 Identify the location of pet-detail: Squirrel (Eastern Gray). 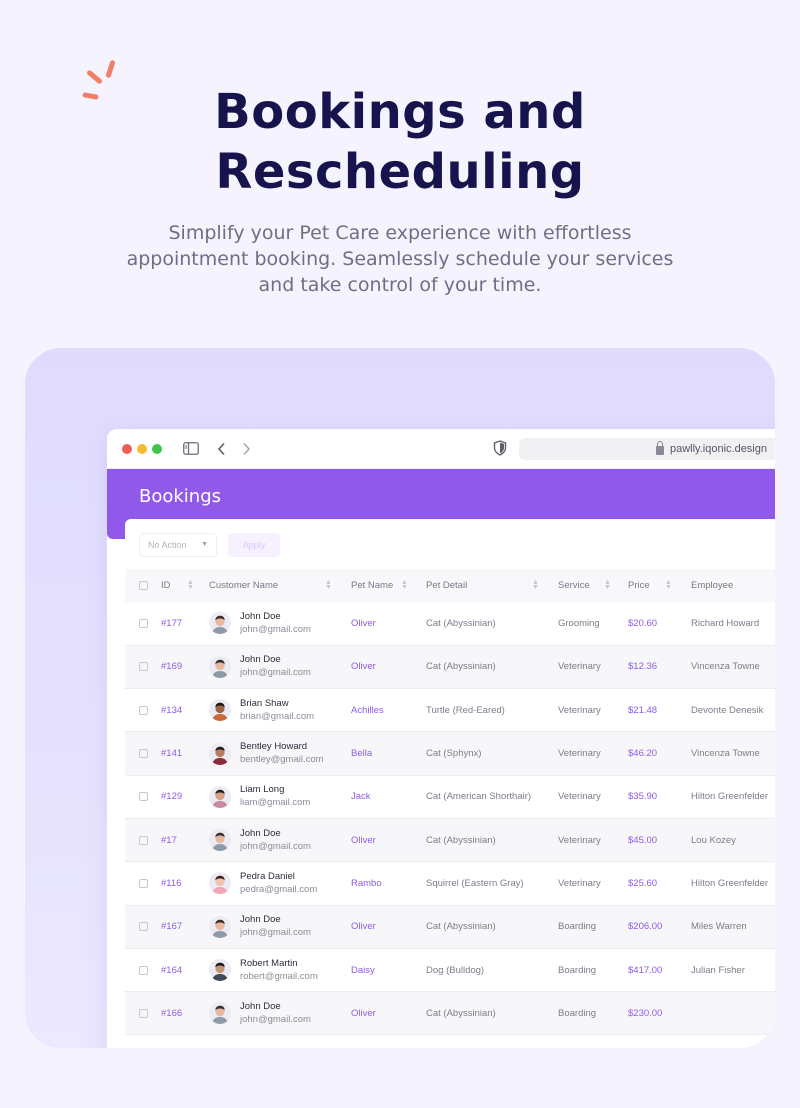
(492, 883).